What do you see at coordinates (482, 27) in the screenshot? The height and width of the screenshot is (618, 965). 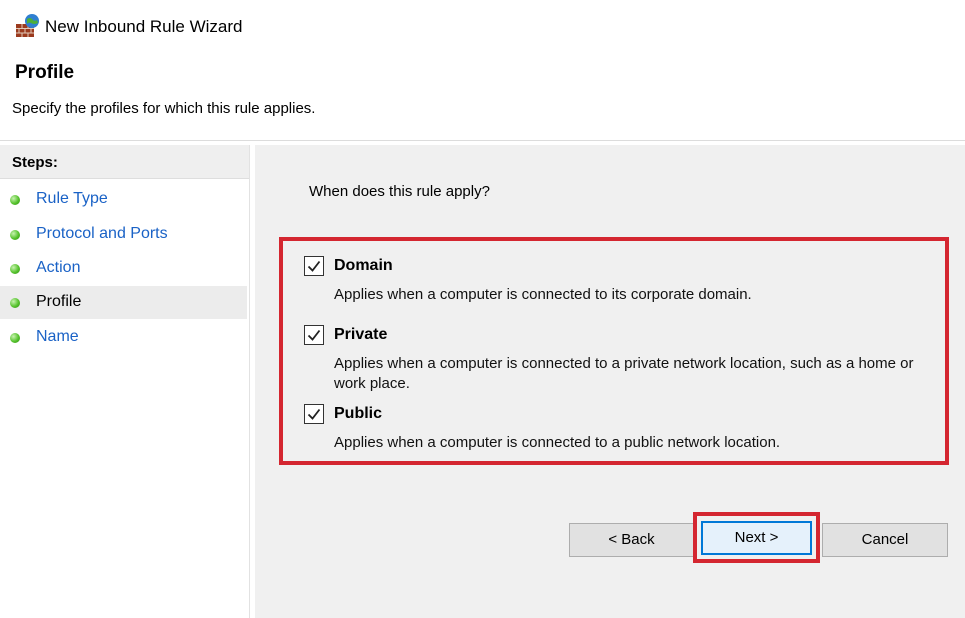 I see `title-bar: New Inbound Rule Wizard` at bounding box center [482, 27].